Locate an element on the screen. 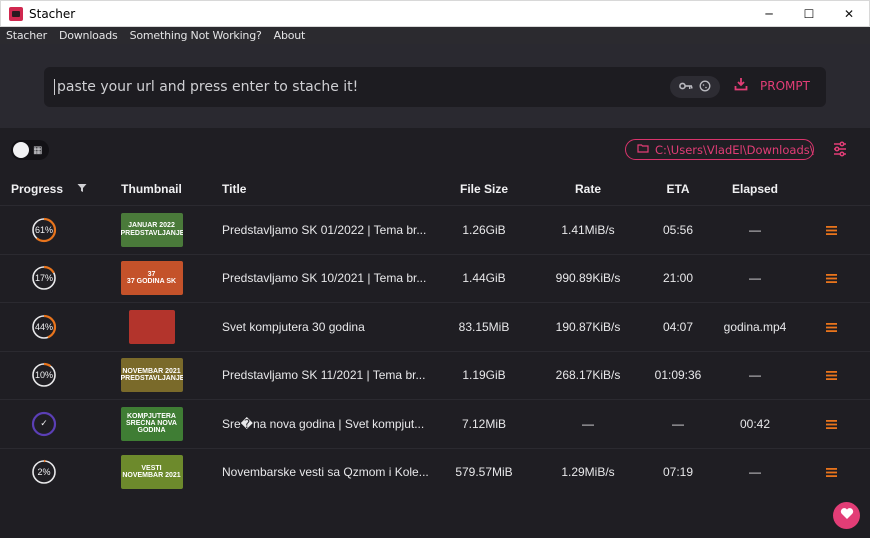  maximize-button: ☐ is located at coordinates (809, 14).